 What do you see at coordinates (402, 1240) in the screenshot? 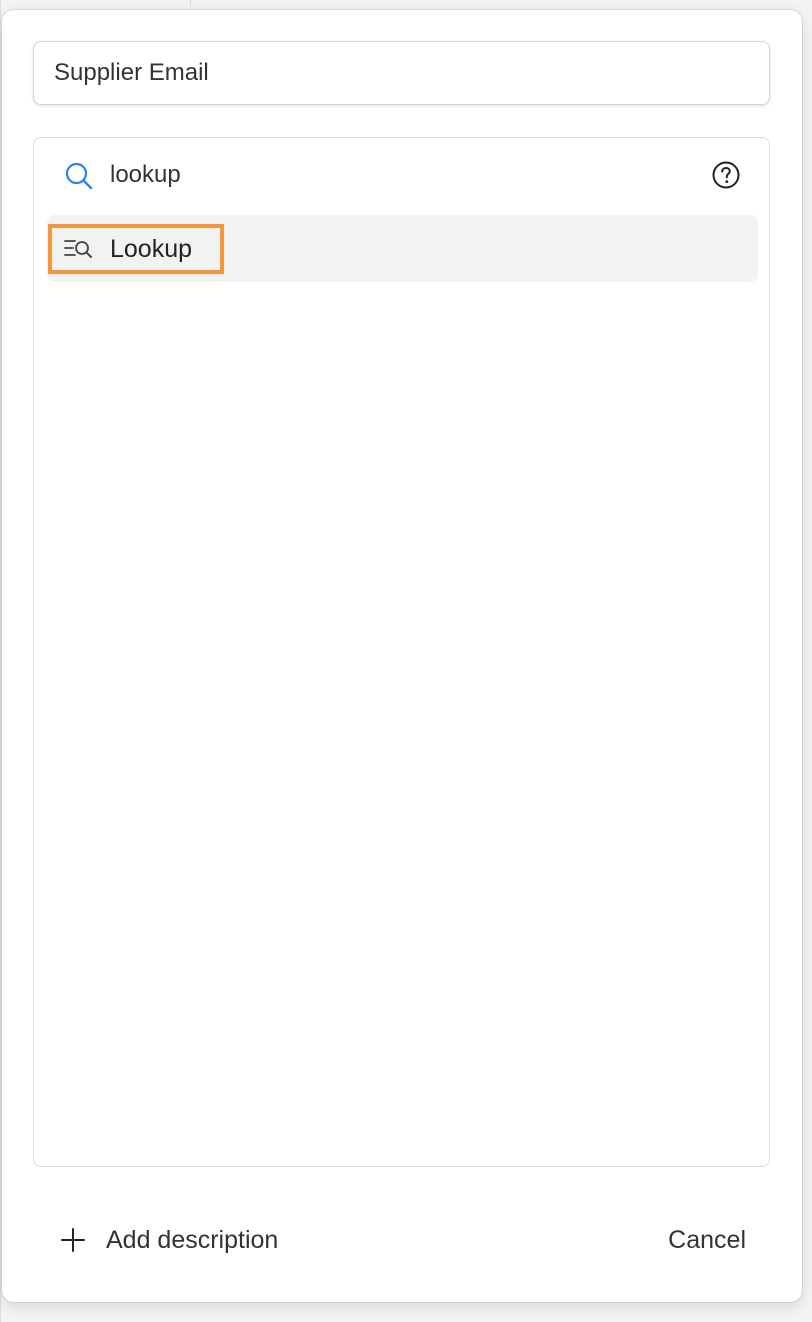
I see `popup-footer: Add description Cancel` at bounding box center [402, 1240].